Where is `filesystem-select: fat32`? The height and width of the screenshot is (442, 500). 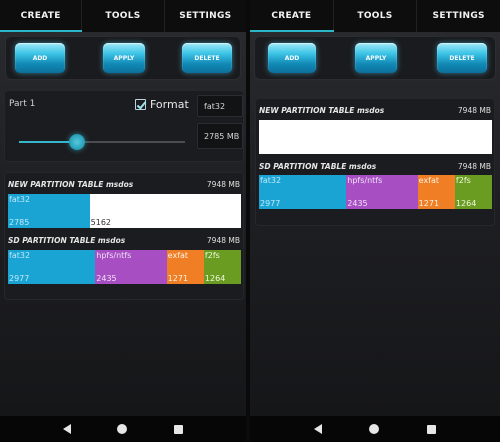
filesystem-select: fat32 is located at coordinates (220, 106).